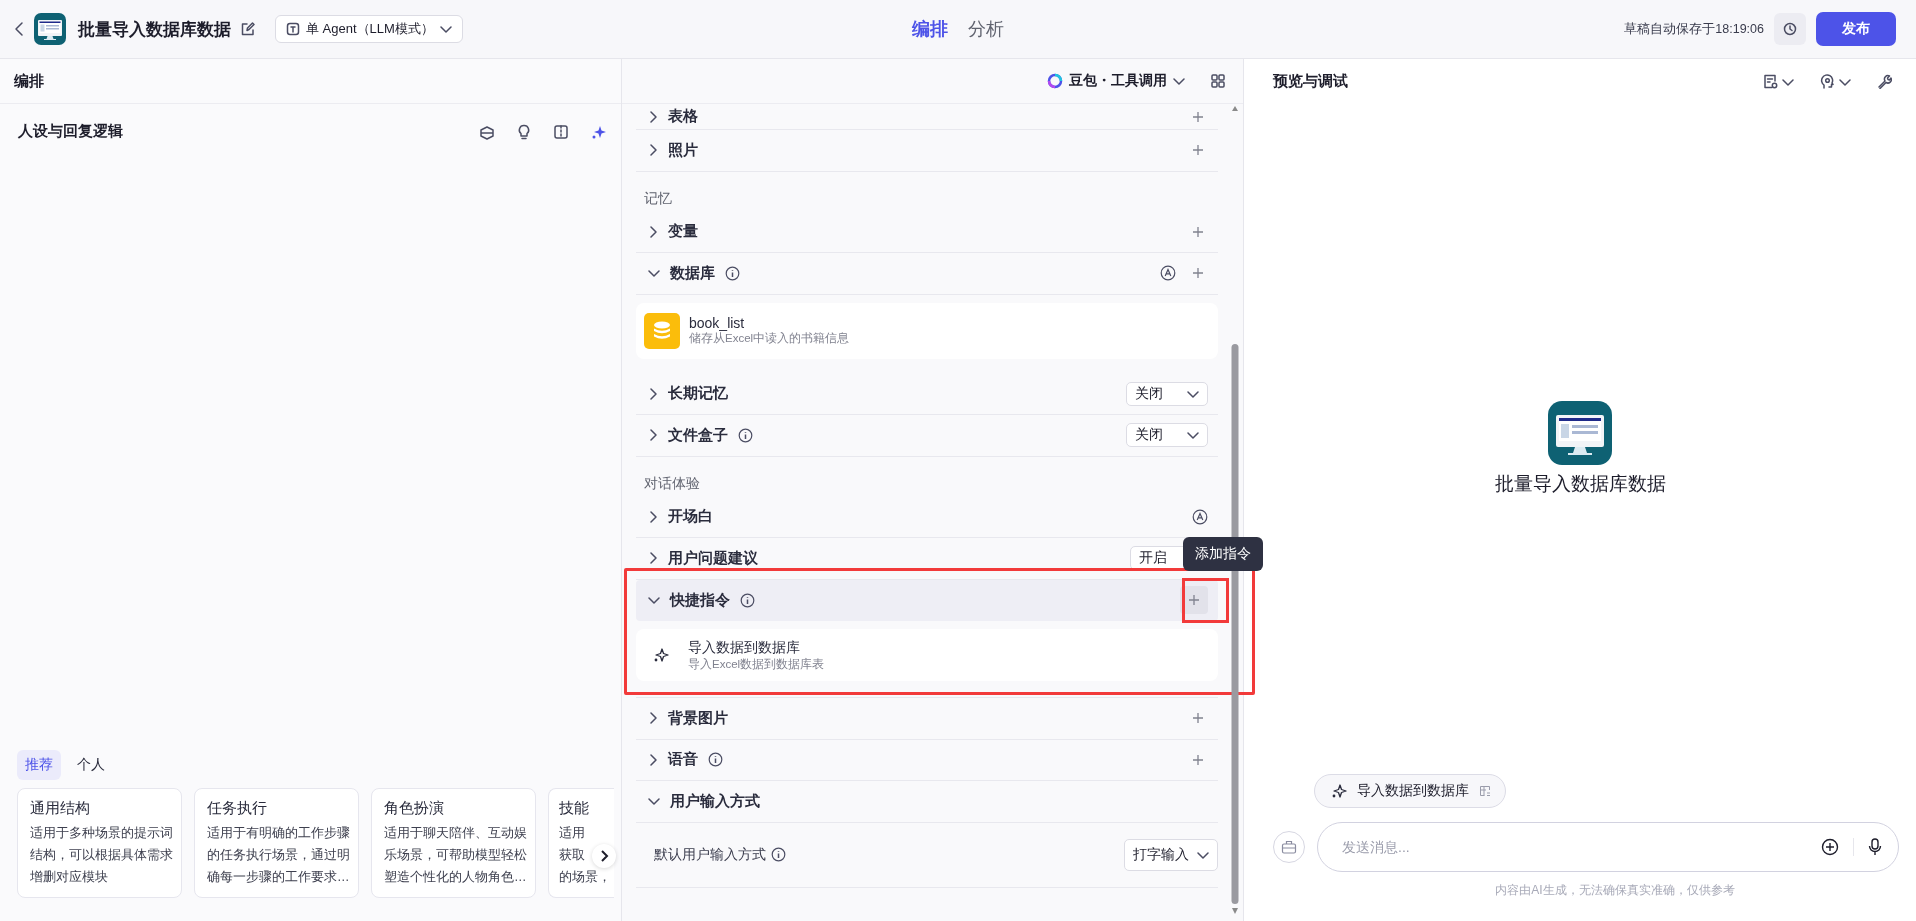 The height and width of the screenshot is (921, 1916). Describe the element at coordinates (672, 483) in the screenshot. I see `group-label: 对话体验` at that location.